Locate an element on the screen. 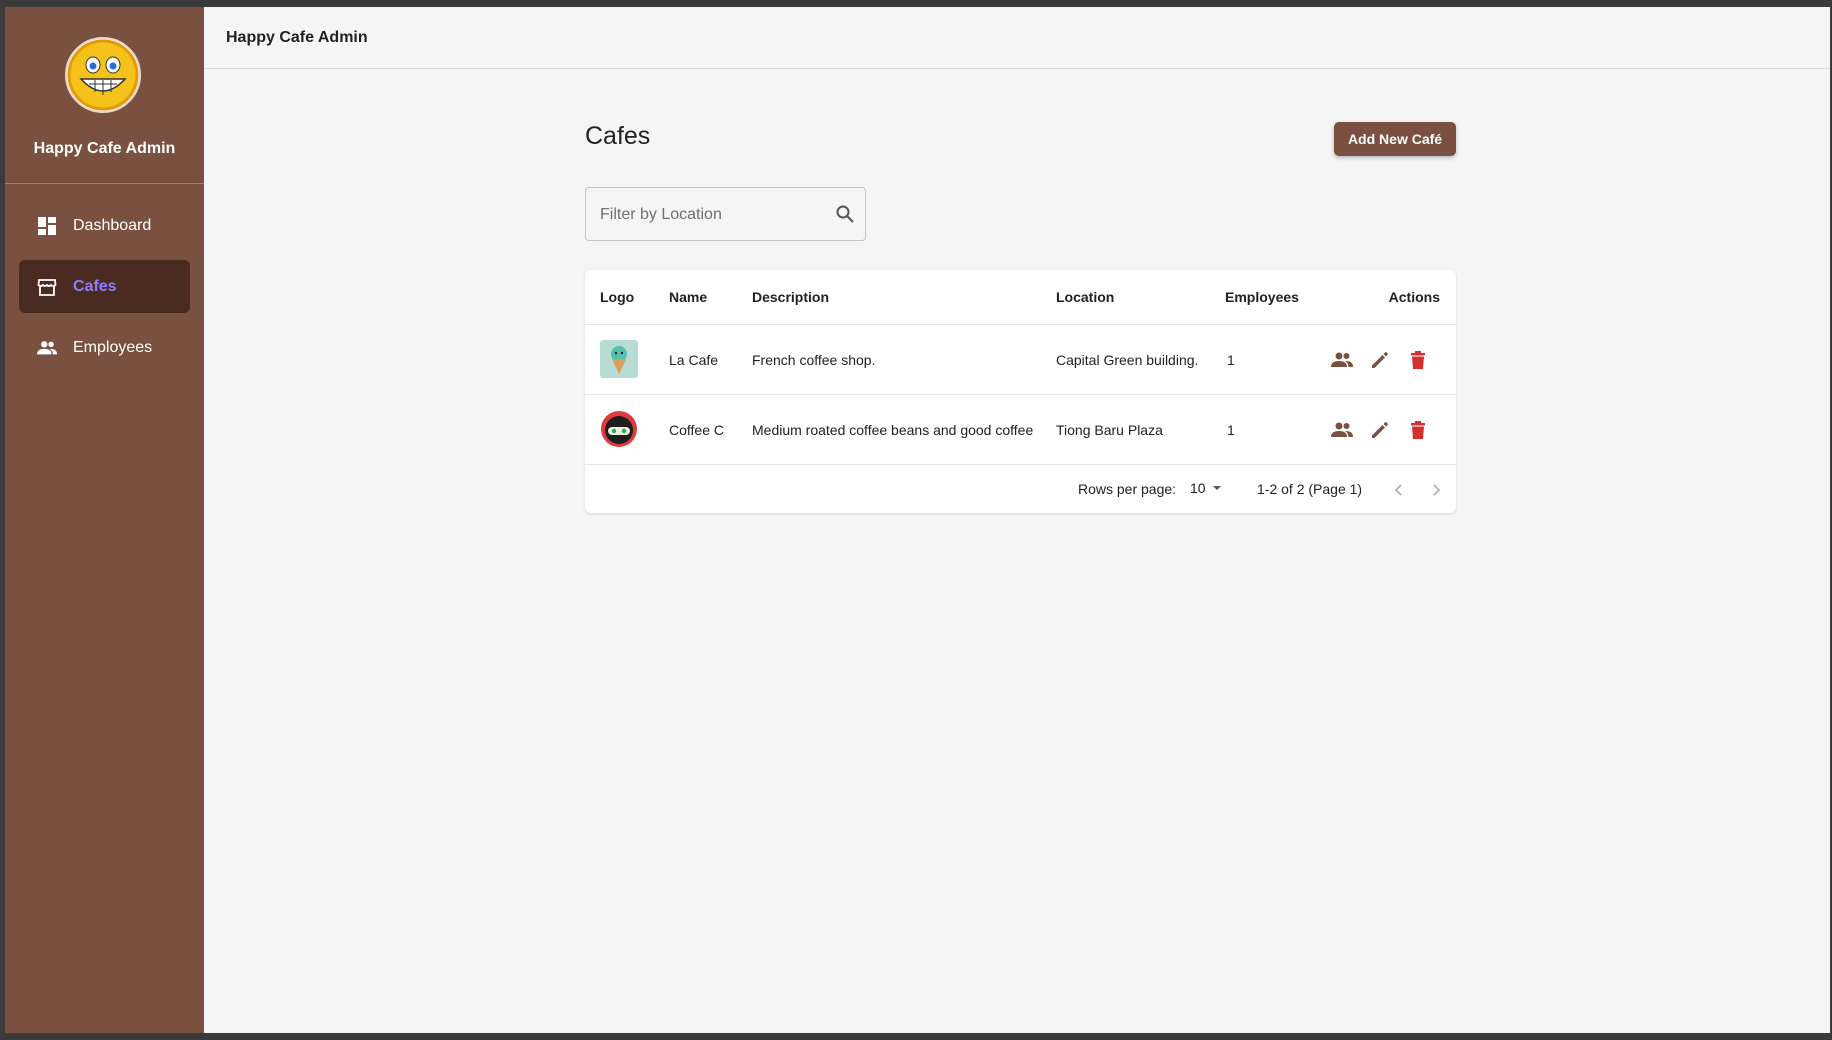 This screenshot has height=1040, width=1832. brand-name: Happy Cafe Admin is located at coordinates (104, 148).